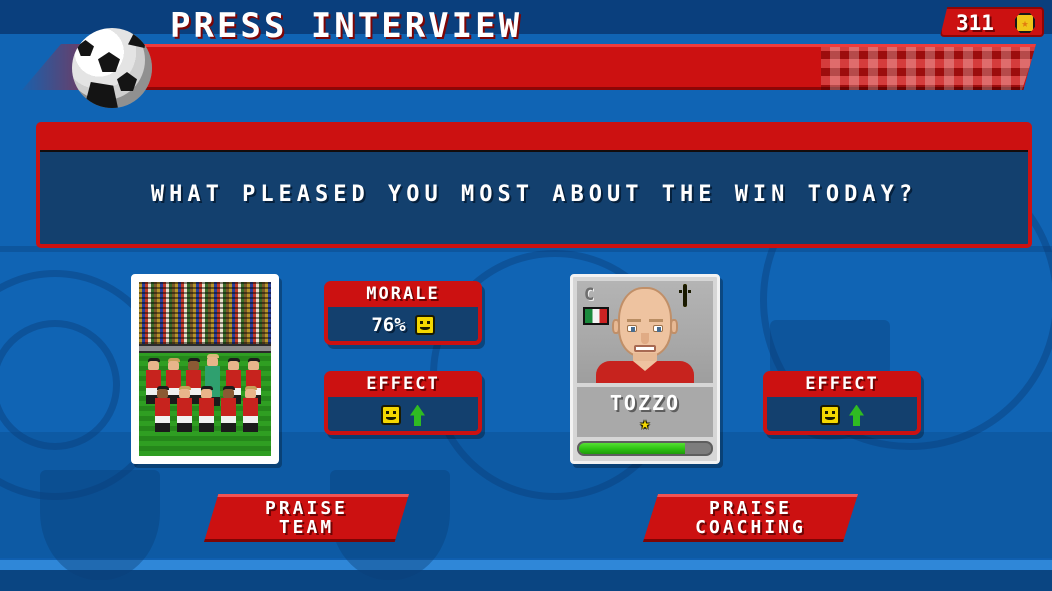 The image size is (1052, 591). What do you see at coordinates (205, 313) in the screenshot?
I see `crowd-stand` at bounding box center [205, 313].